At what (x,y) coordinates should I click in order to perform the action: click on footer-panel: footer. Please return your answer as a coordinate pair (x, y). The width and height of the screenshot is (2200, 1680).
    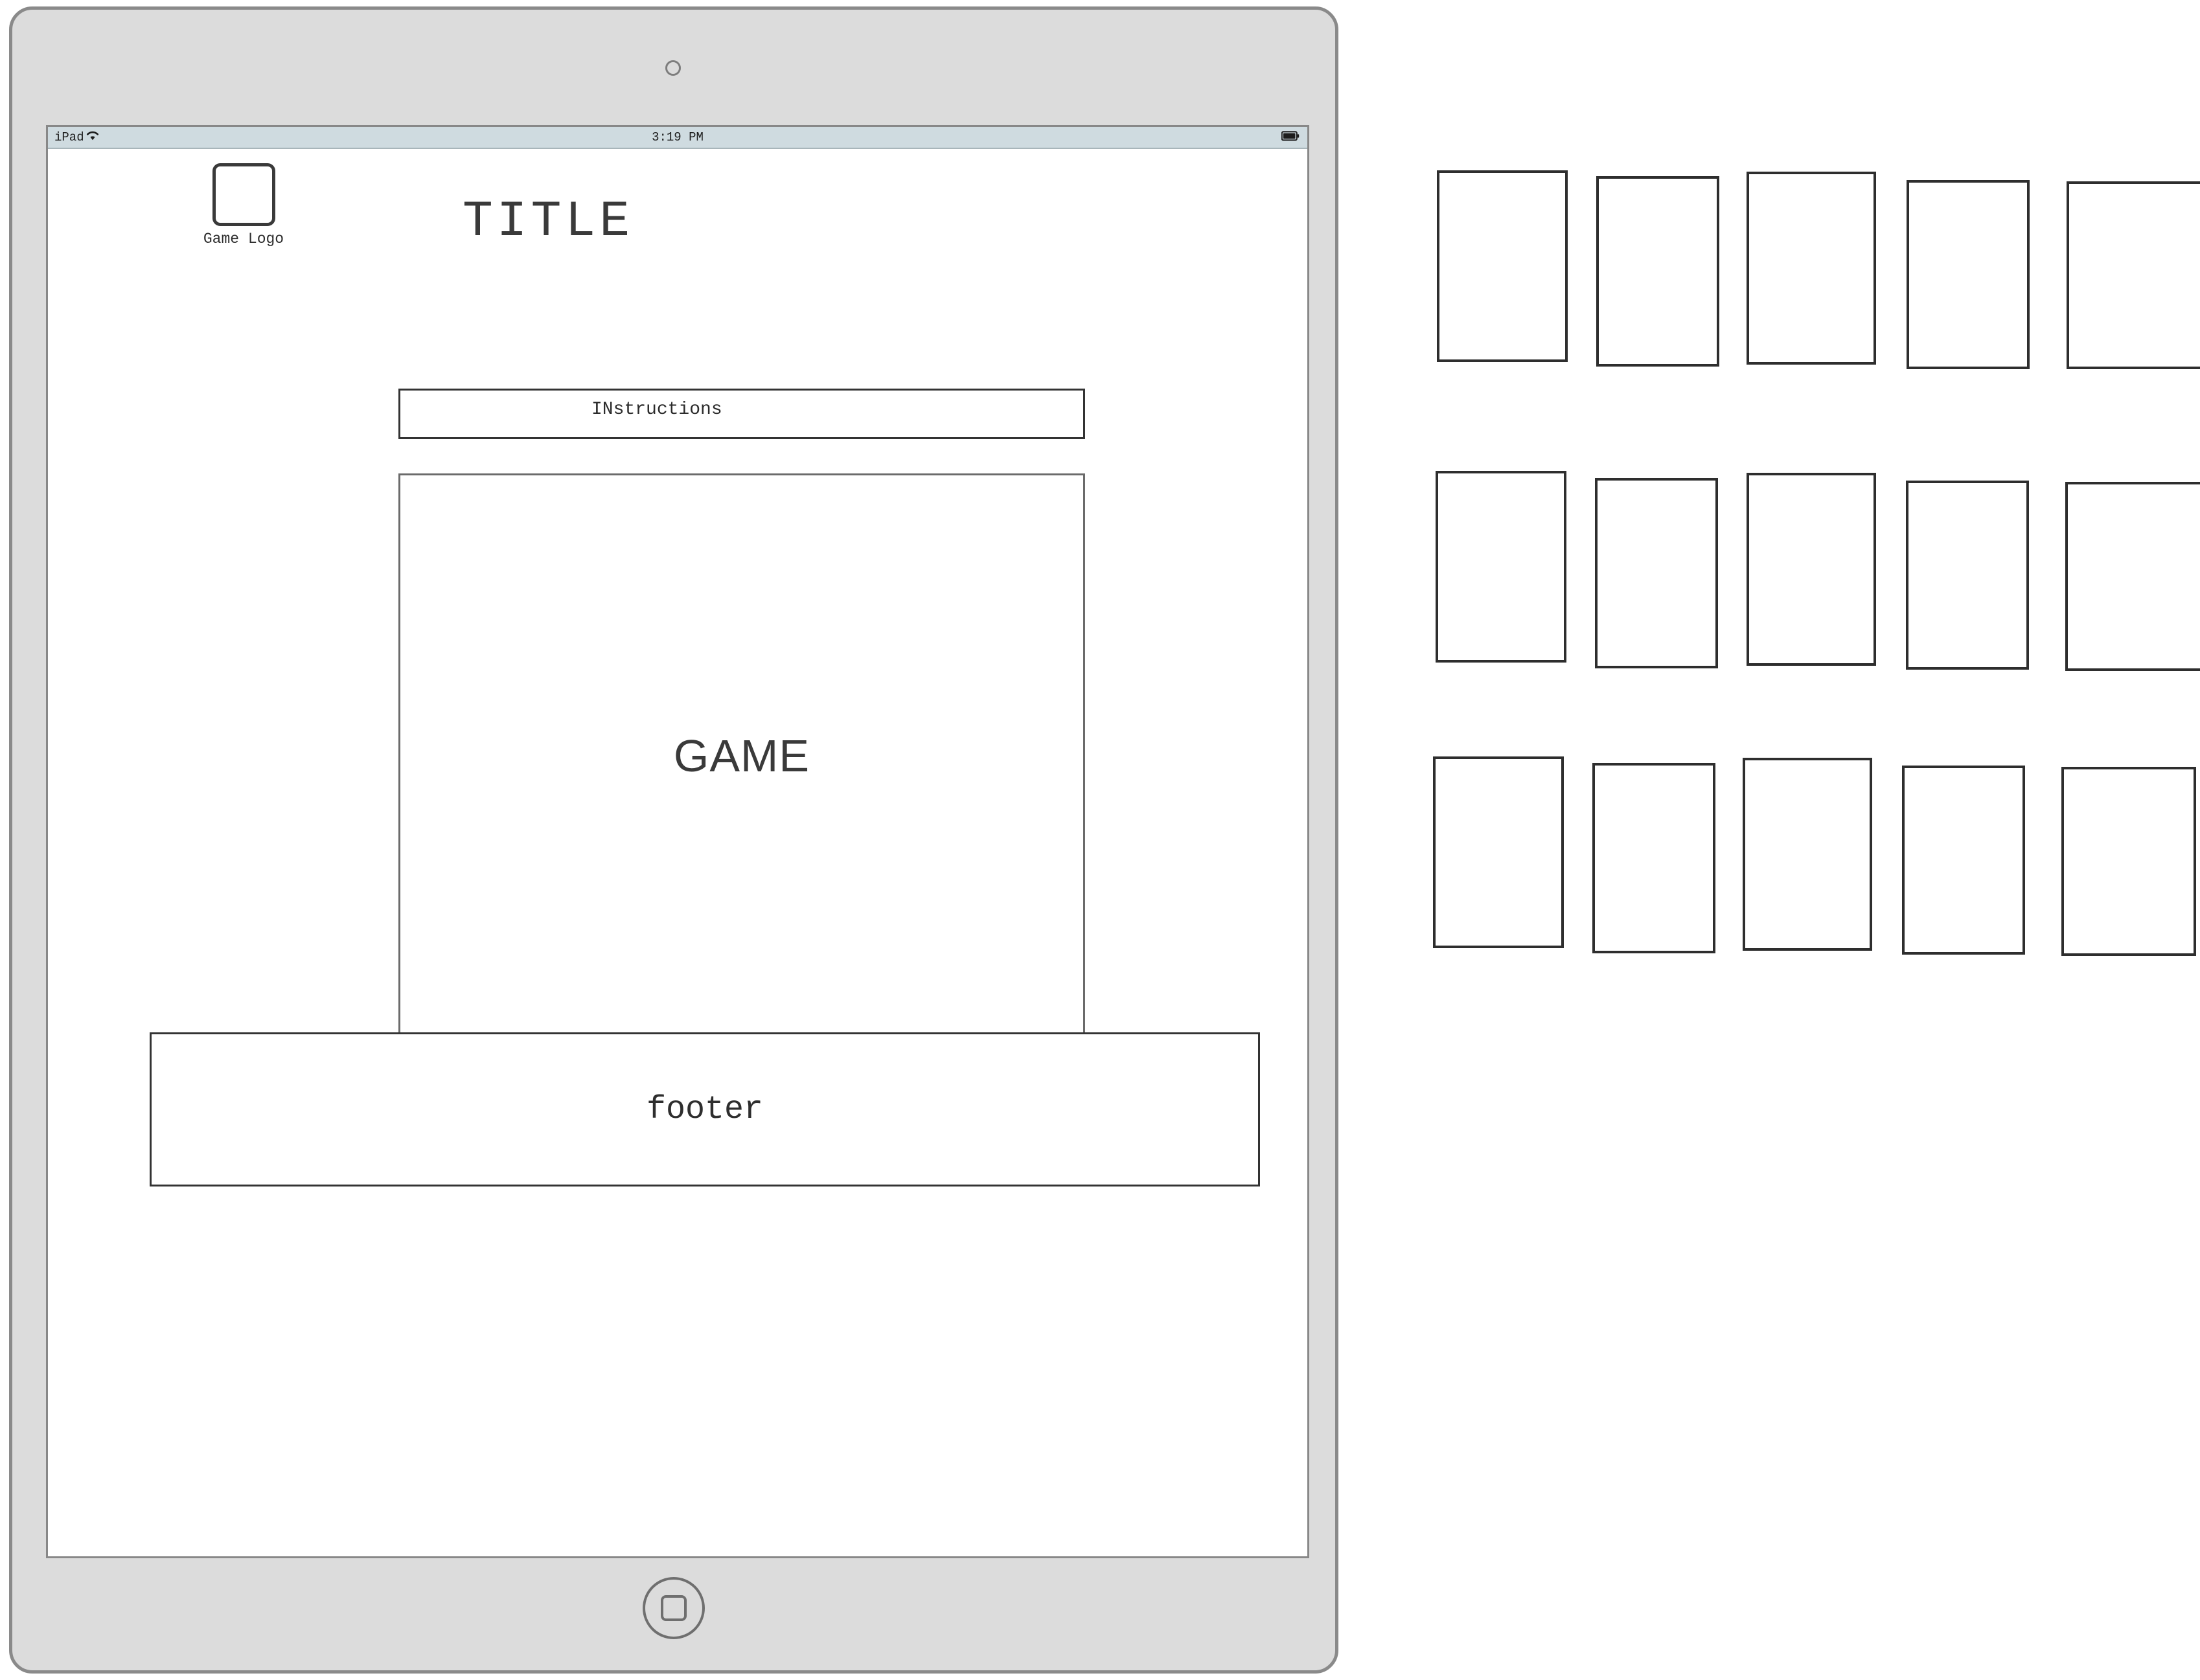
    Looking at the image, I should click on (705, 1109).